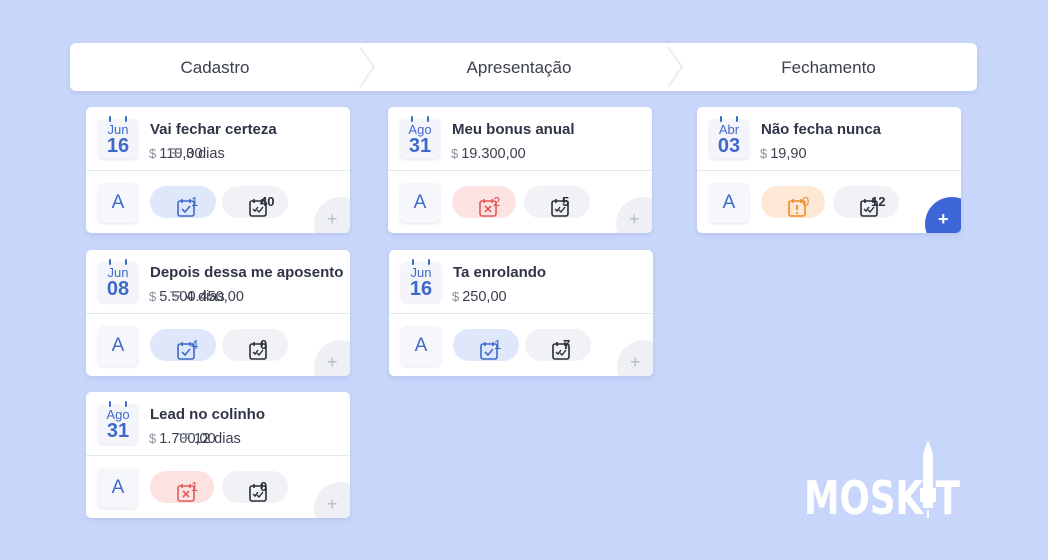 Image resolution: width=1048 pixels, height=560 pixels. What do you see at coordinates (205, 154) in the screenshot?
I see `deal-days: 3 dias` at bounding box center [205, 154].